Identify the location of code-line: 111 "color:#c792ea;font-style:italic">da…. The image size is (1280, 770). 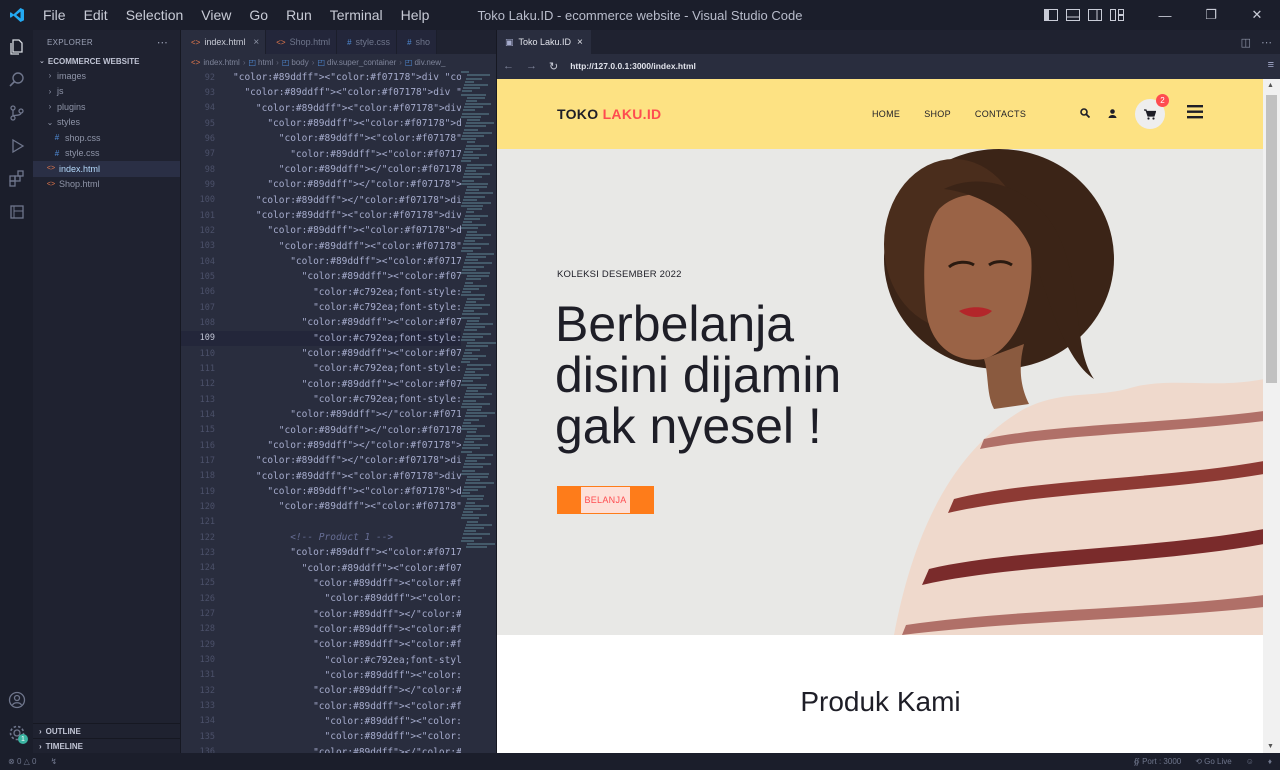
(321, 368).